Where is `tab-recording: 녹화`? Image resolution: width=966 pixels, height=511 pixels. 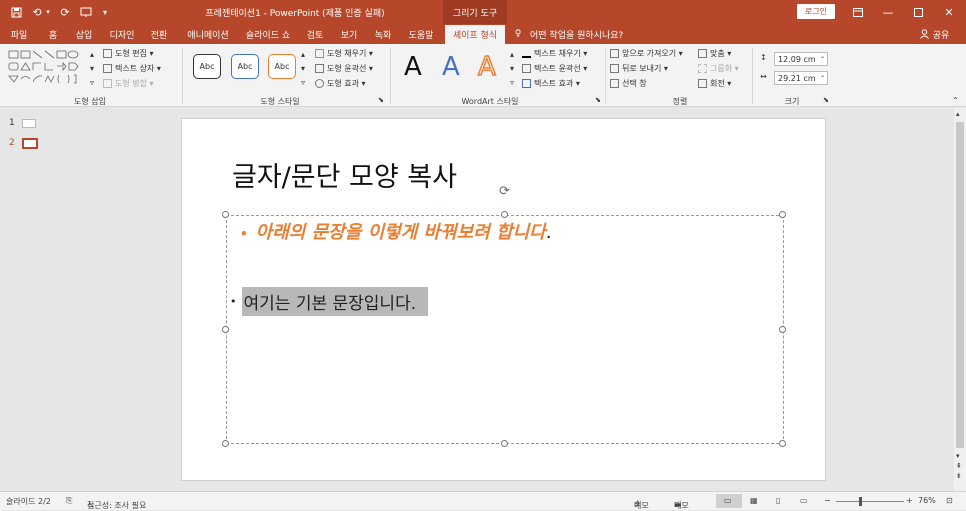
tab-recording: 녹화 is located at coordinates (383, 34).